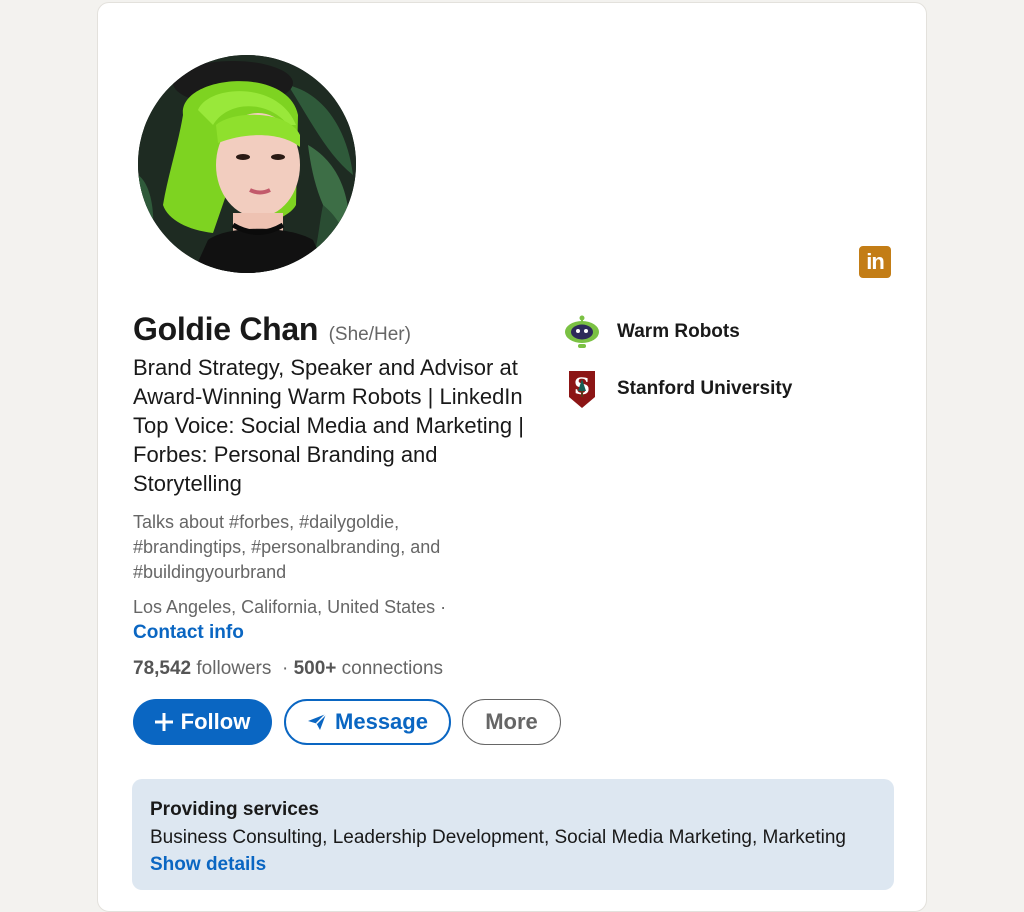  Describe the element at coordinates (705, 388) in the screenshot. I see `org-label-stanford: Stanford University` at that location.